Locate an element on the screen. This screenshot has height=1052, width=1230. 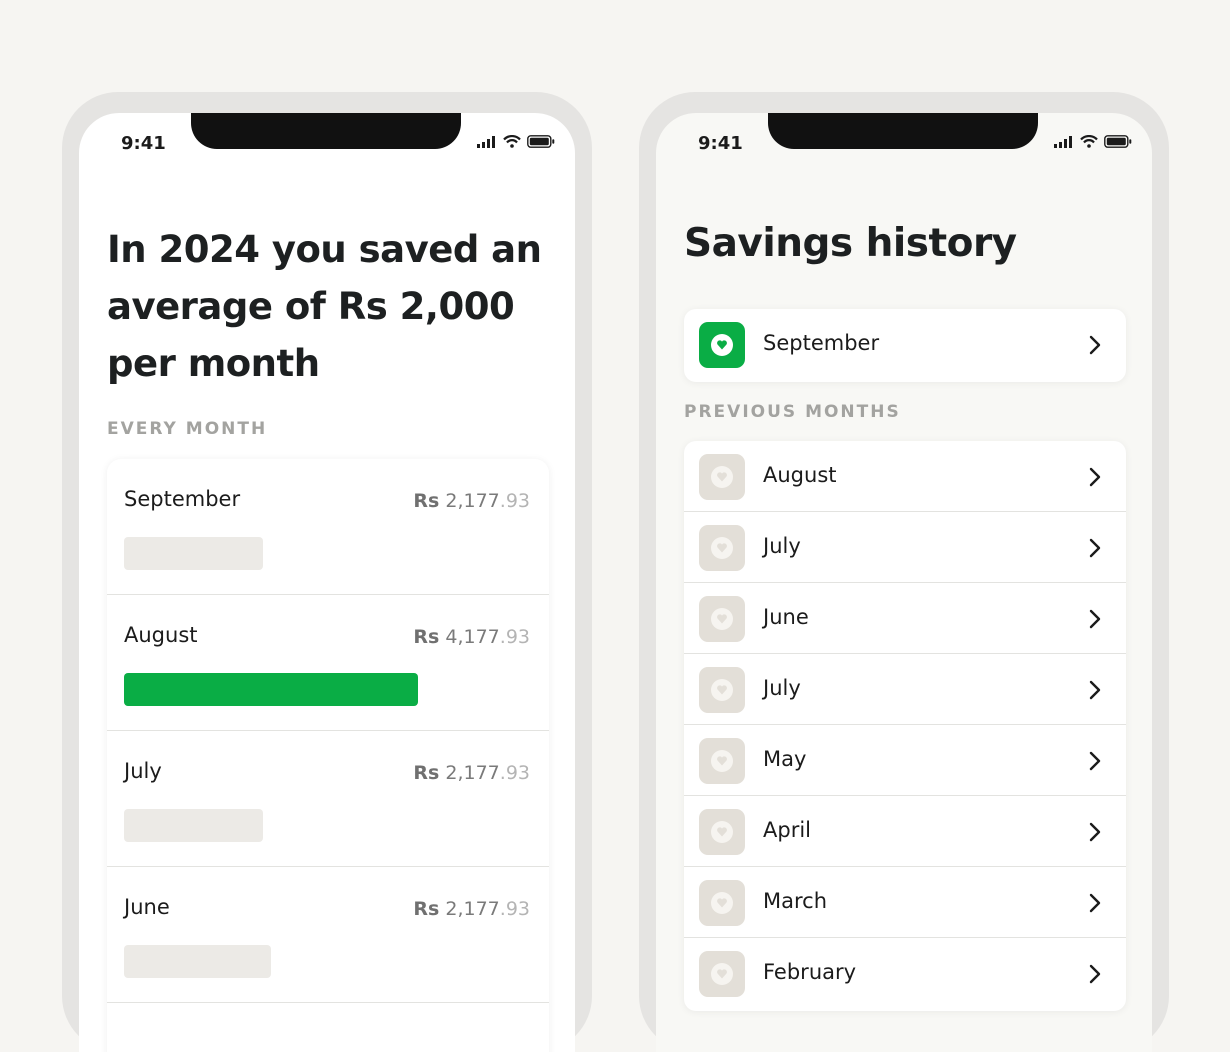
month-name: June is located at coordinates (147, 907).